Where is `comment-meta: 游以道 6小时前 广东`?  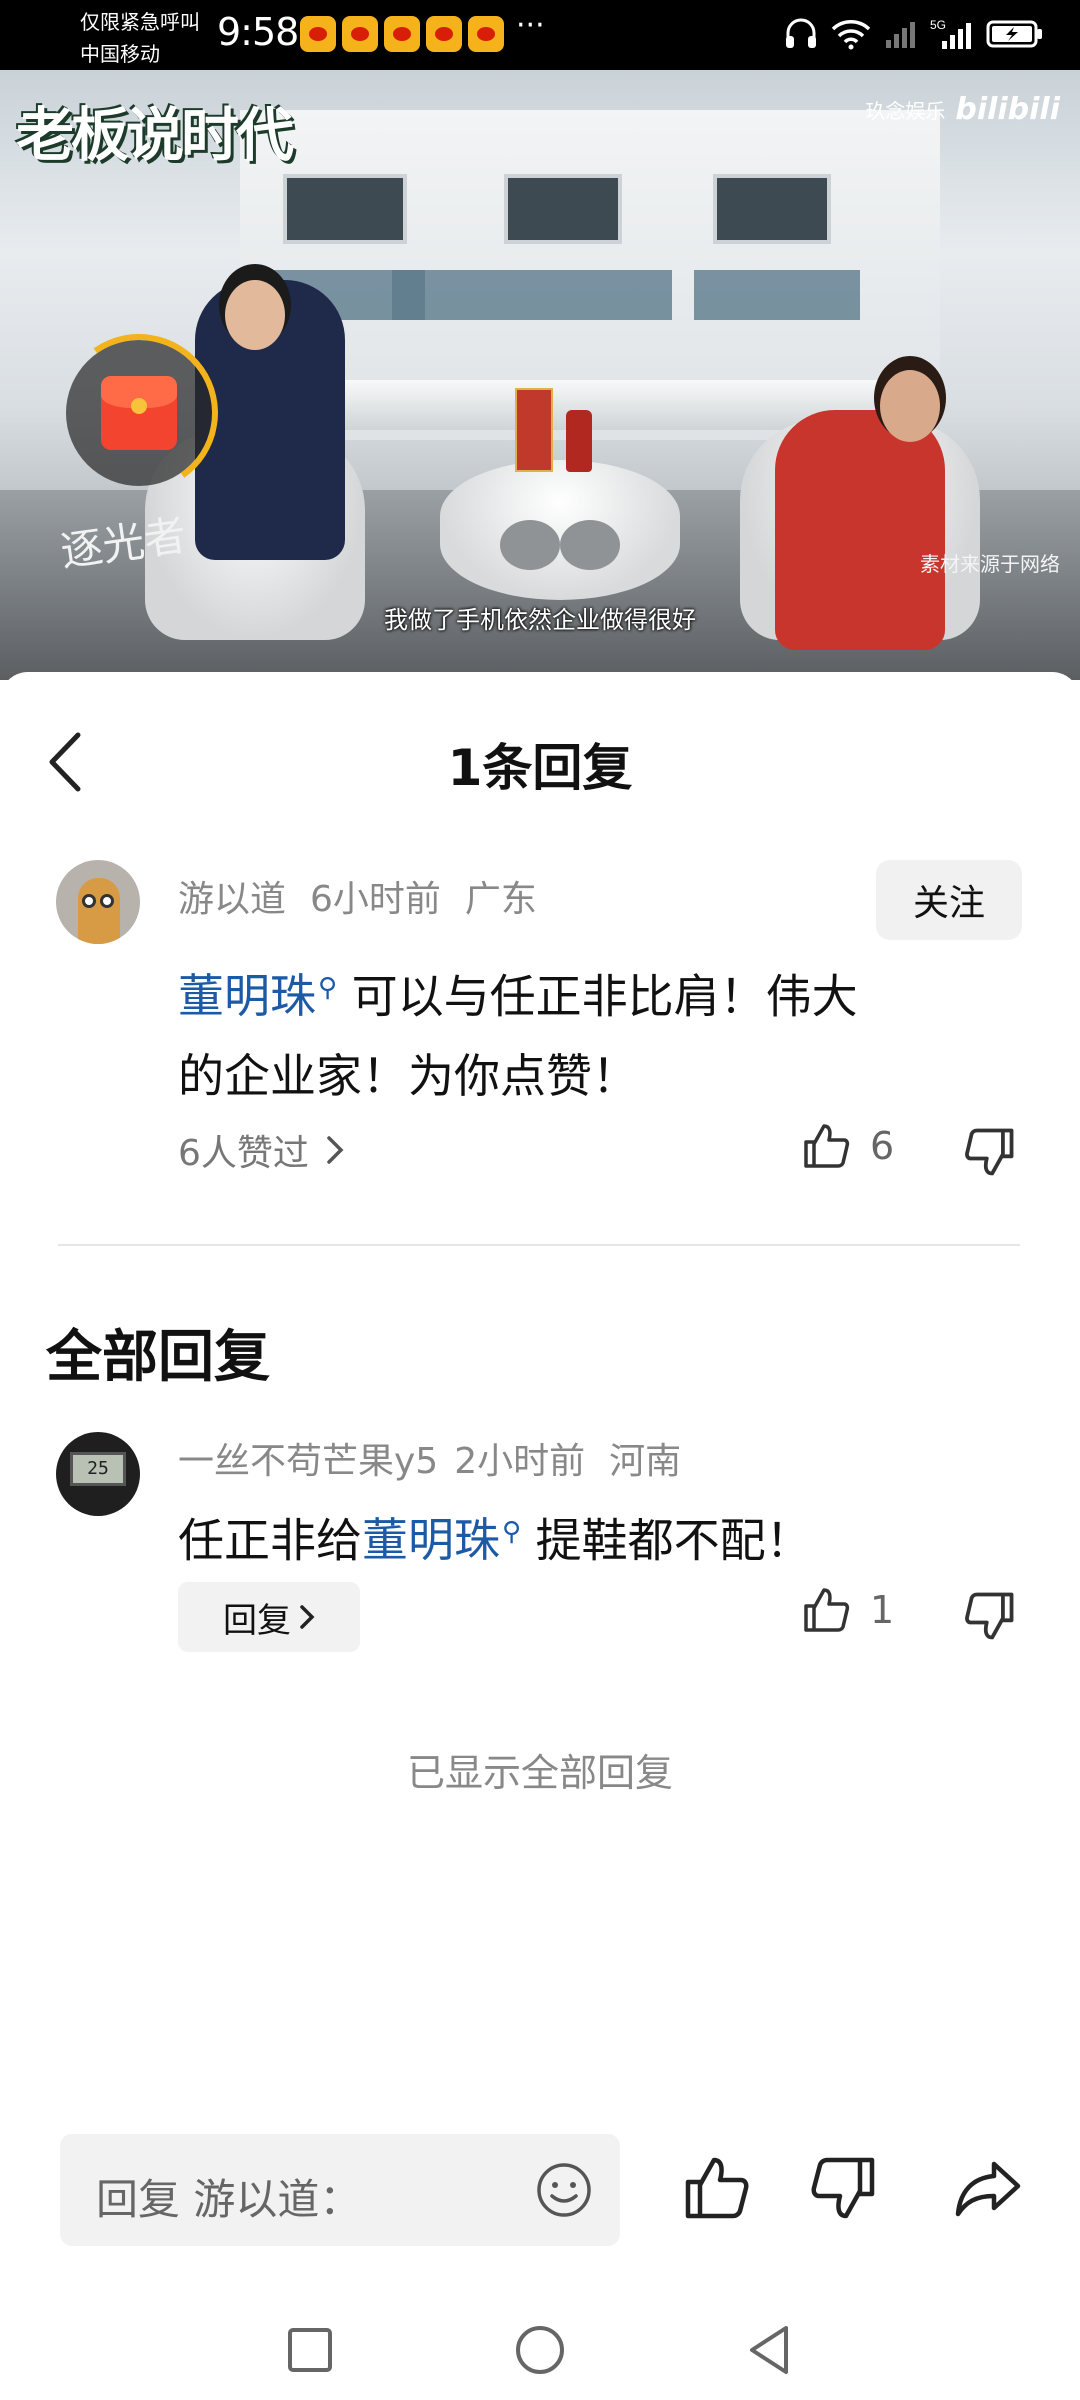
comment-meta: 游以道 6小时前 广东 is located at coordinates (369, 896).